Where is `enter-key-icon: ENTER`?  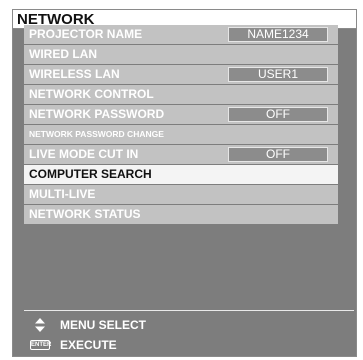 enter-key-icon: ENTER is located at coordinates (41, 345).